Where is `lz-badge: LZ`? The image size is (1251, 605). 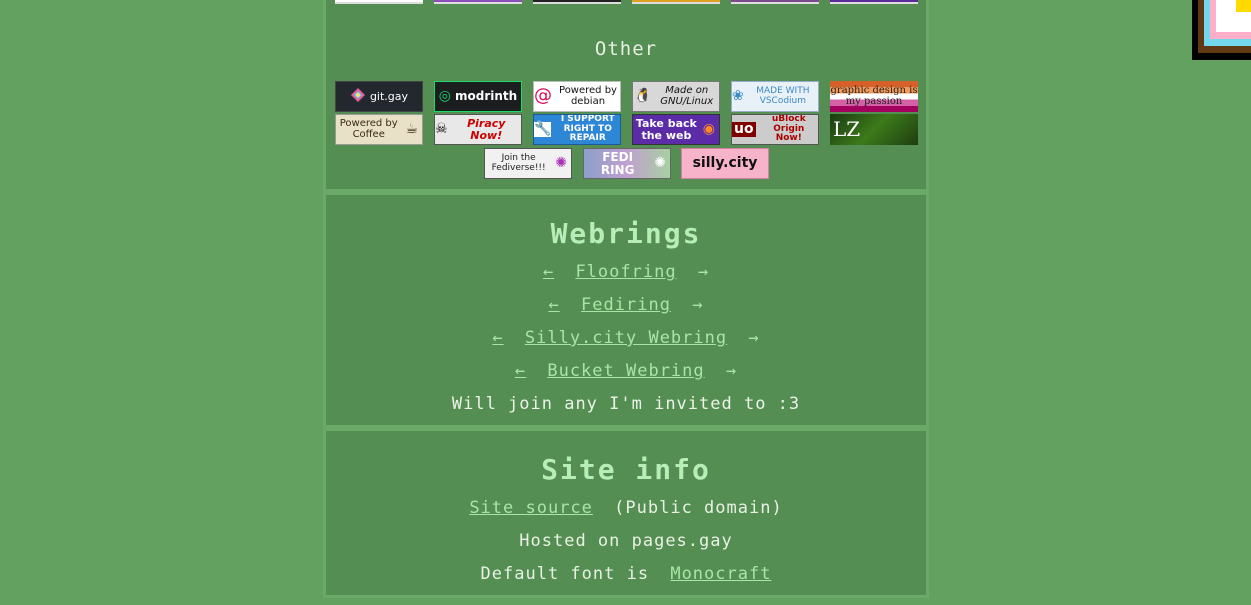
lz-badge: LZ is located at coordinates (874, 129).